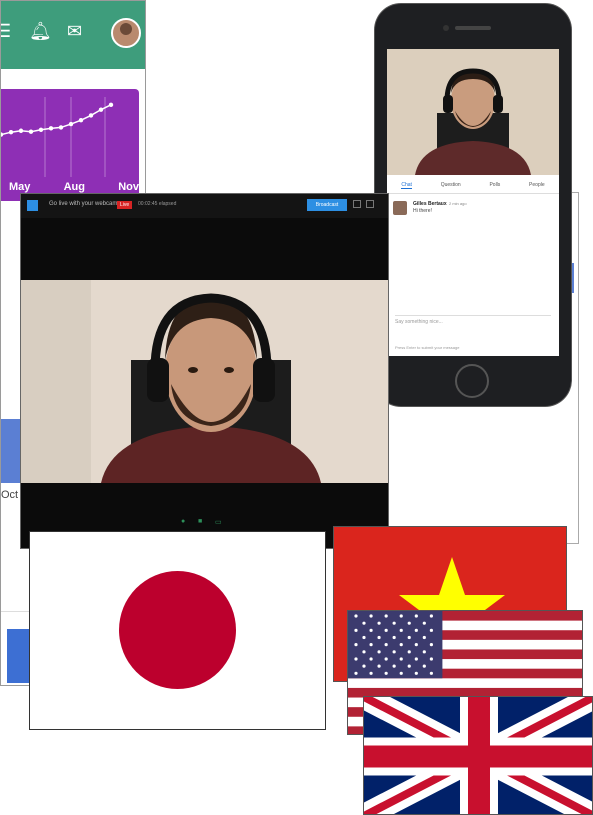 The image size is (593, 815). Describe the element at coordinates (83, 204) in the screenshot. I see `video-title: Go live with your webcam` at that location.